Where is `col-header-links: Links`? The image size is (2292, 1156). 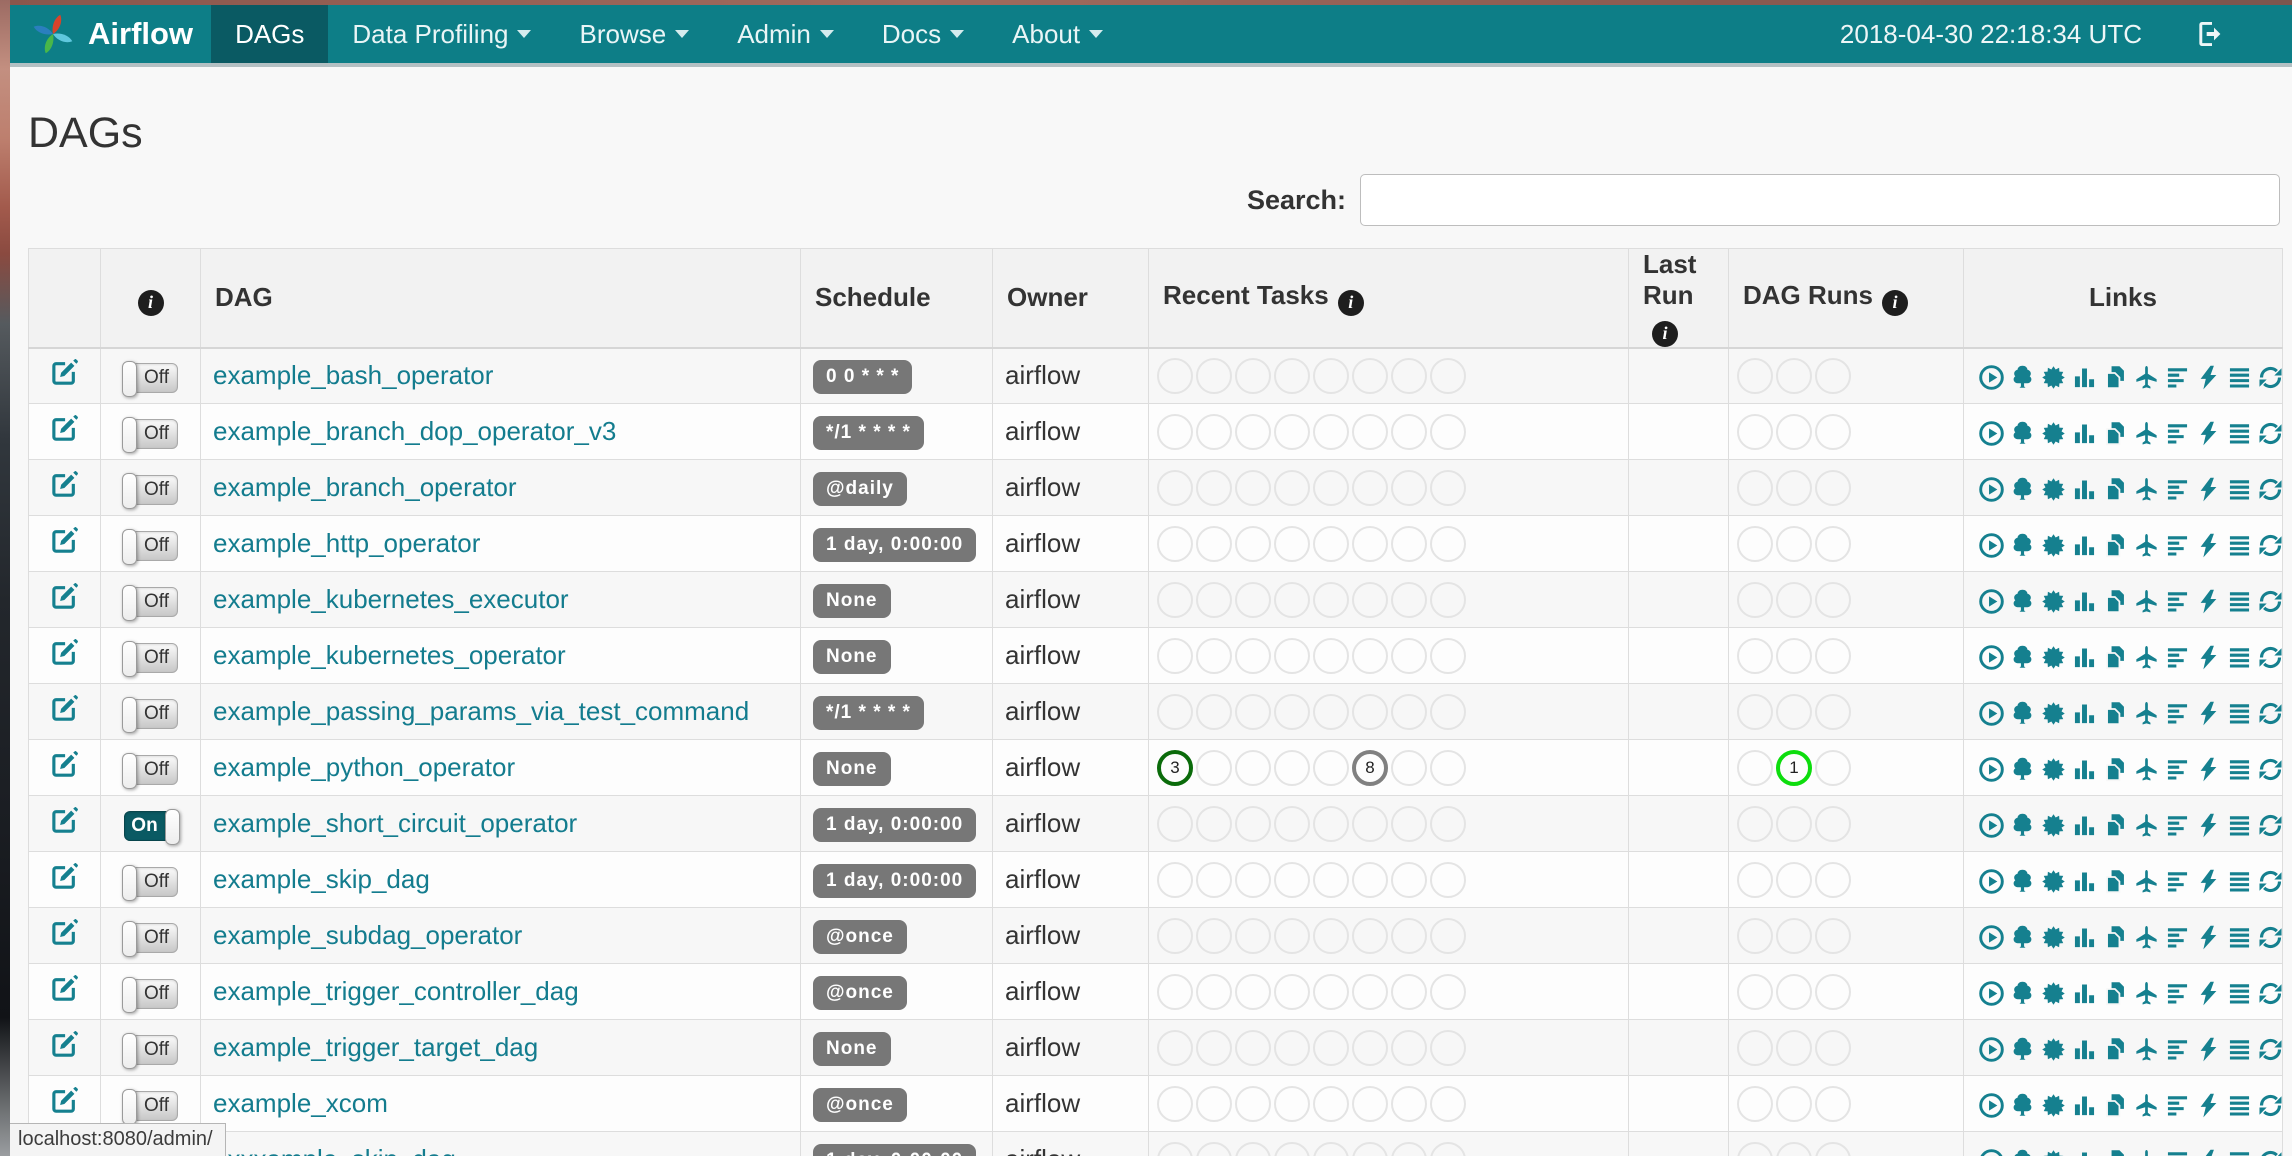 col-header-links: Links is located at coordinates (2123, 298).